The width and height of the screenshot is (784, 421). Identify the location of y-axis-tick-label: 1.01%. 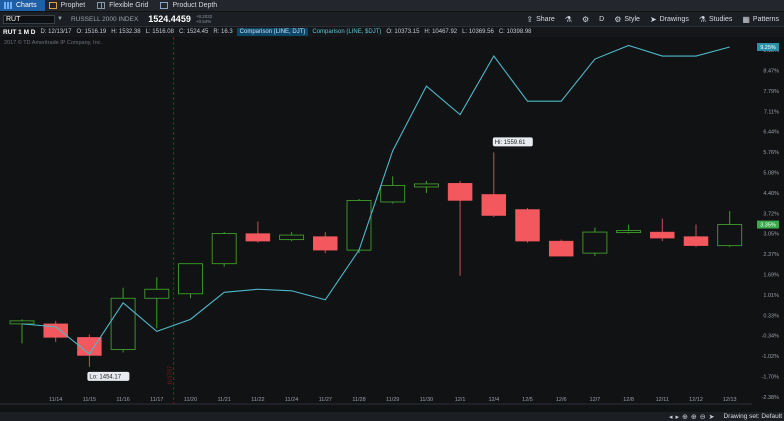
(771, 296).